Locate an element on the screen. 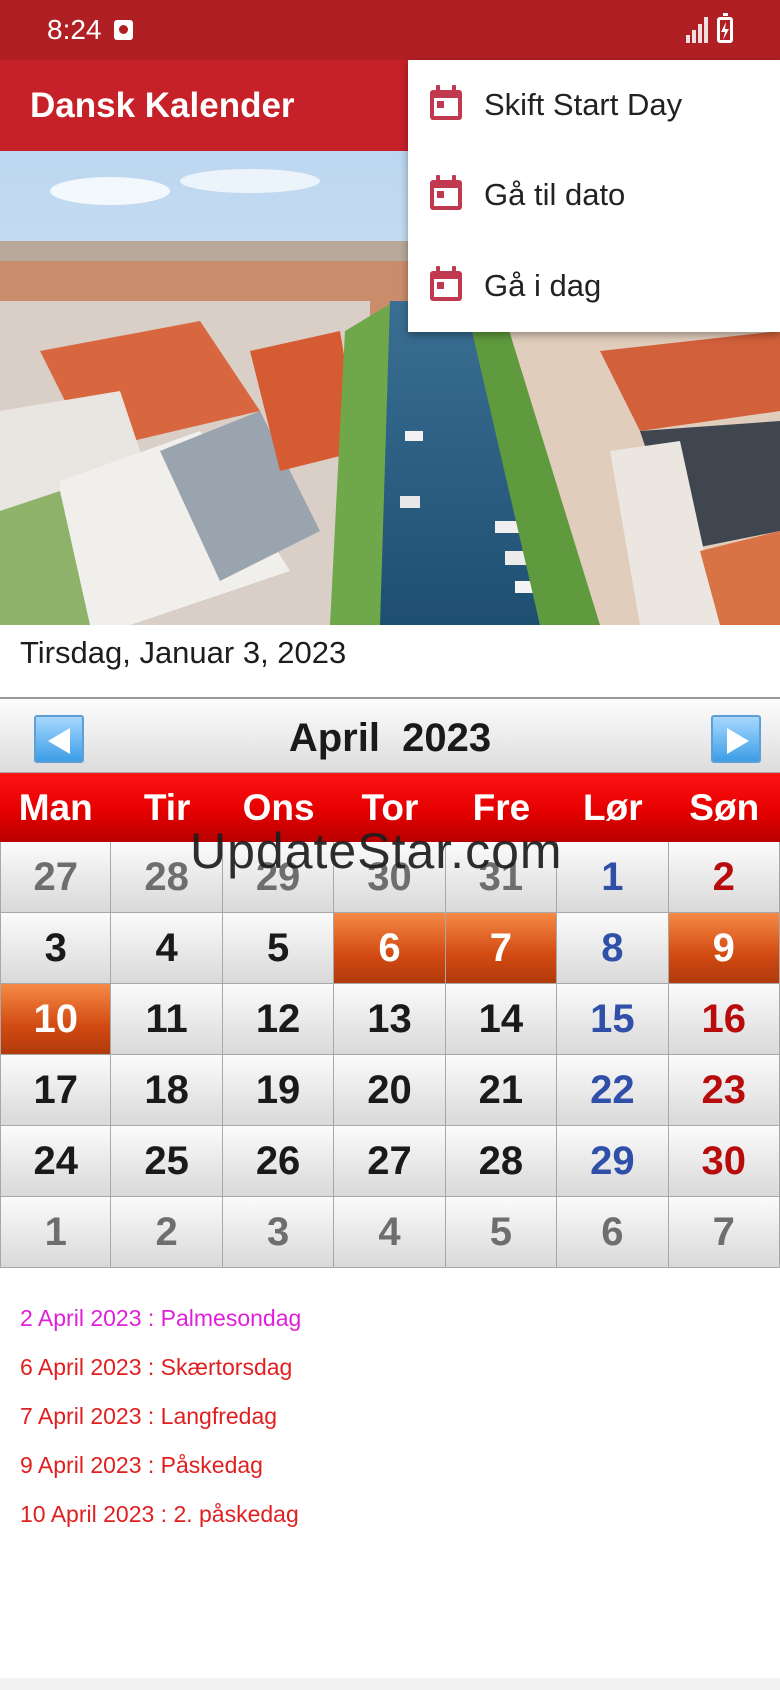 This screenshot has height=1690, width=780. holiday-item: 9 April 2023 : Påskedag is located at coordinates (141, 1465).